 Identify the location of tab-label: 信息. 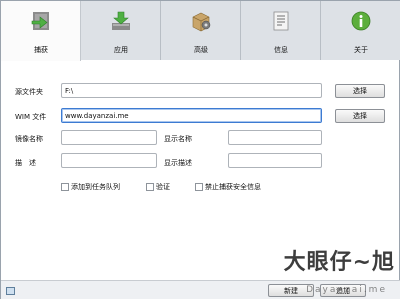
(281, 50).